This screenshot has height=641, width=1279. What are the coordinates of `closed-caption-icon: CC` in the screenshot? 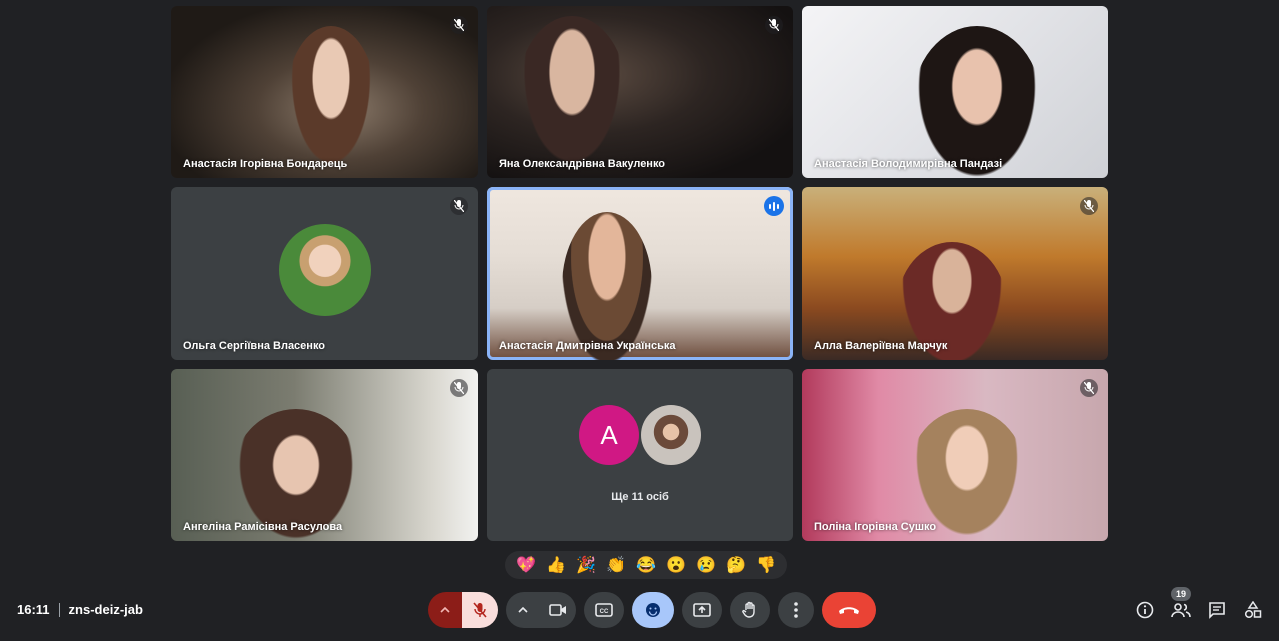 It's located at (604, 610).